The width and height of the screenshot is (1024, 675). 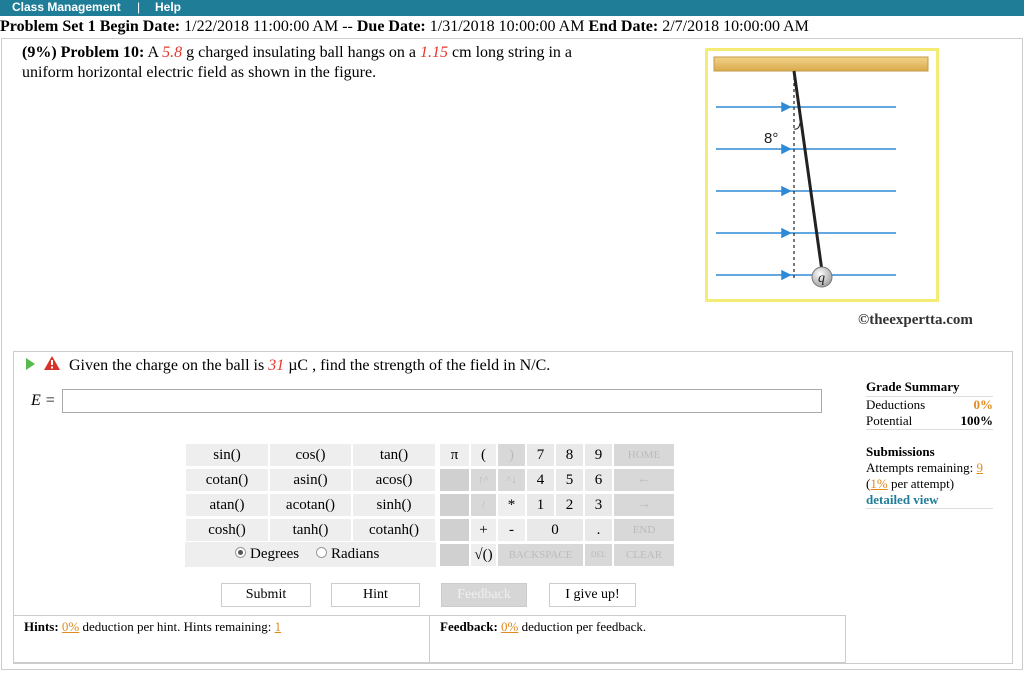 What do you see at coordinates (434, 52) in the screenshot?
I see `length-value: 1.15` at bounding box center [434, 52].